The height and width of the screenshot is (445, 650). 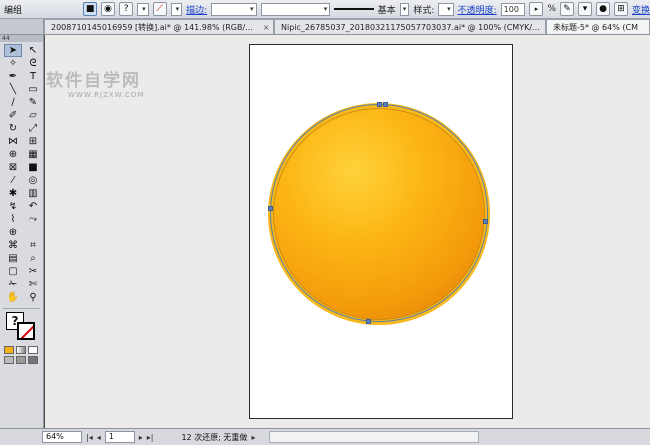 What do you see at coordinates (13, 219) in the screenshot?
I see `pathfinder-icon: ⌇` at bounding box center [13, 219].